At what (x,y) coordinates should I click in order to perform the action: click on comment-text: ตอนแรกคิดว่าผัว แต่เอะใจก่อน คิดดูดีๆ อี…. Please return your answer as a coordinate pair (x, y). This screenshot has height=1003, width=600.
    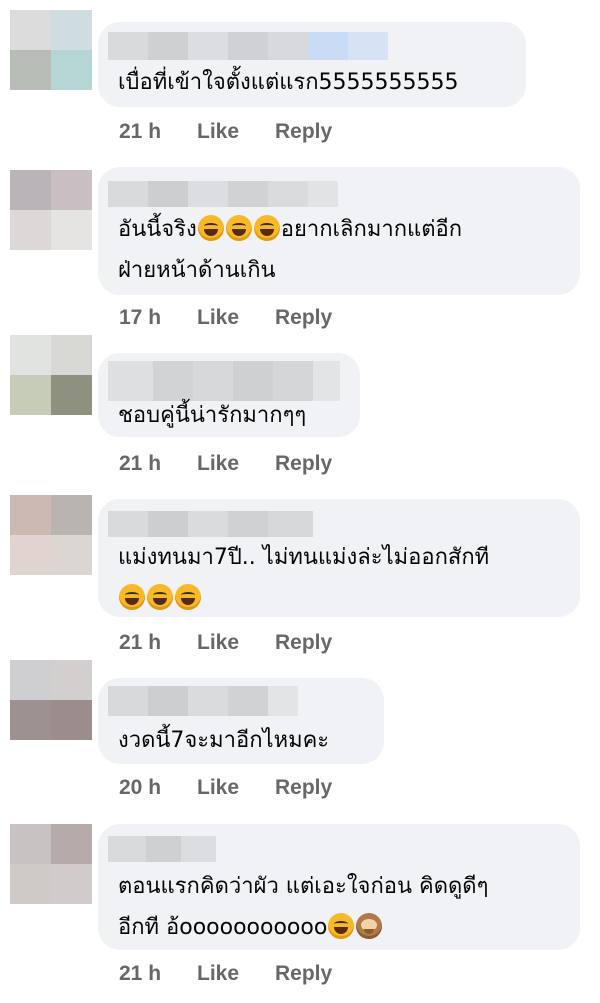
    Looking at the image, I should click on (340, 907).